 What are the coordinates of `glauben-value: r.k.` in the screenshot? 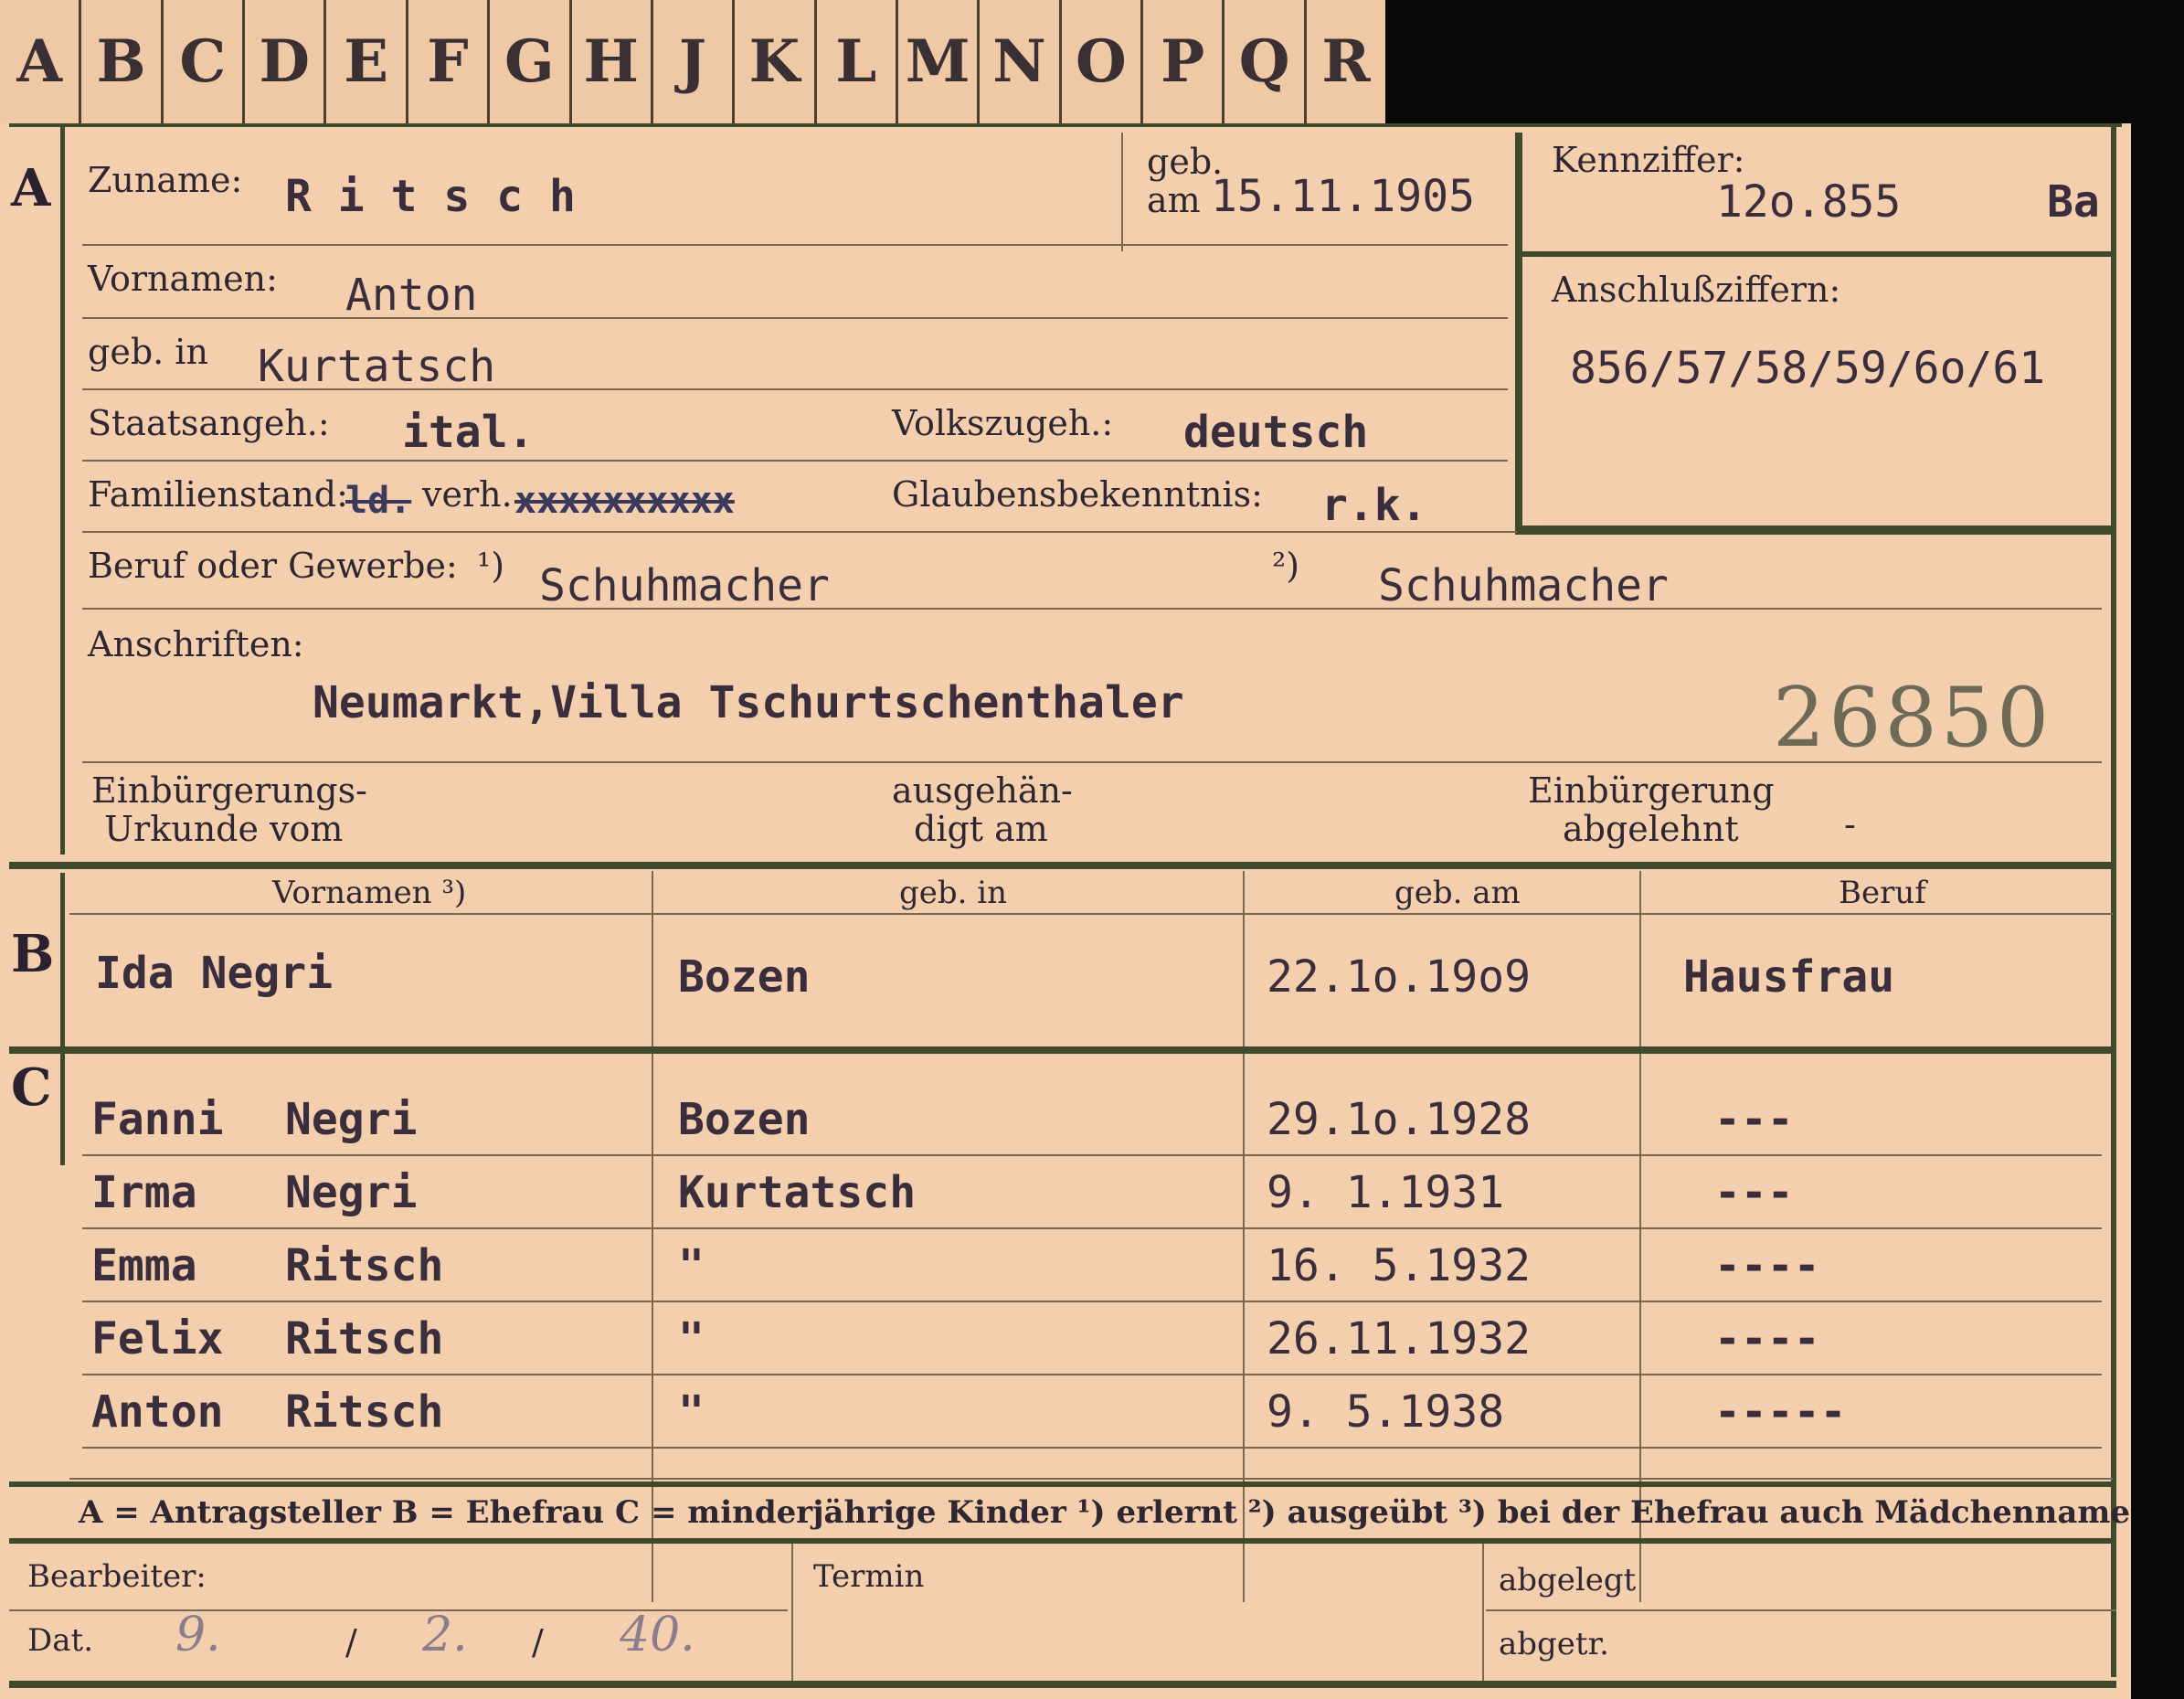 It's located at (1374, 506).